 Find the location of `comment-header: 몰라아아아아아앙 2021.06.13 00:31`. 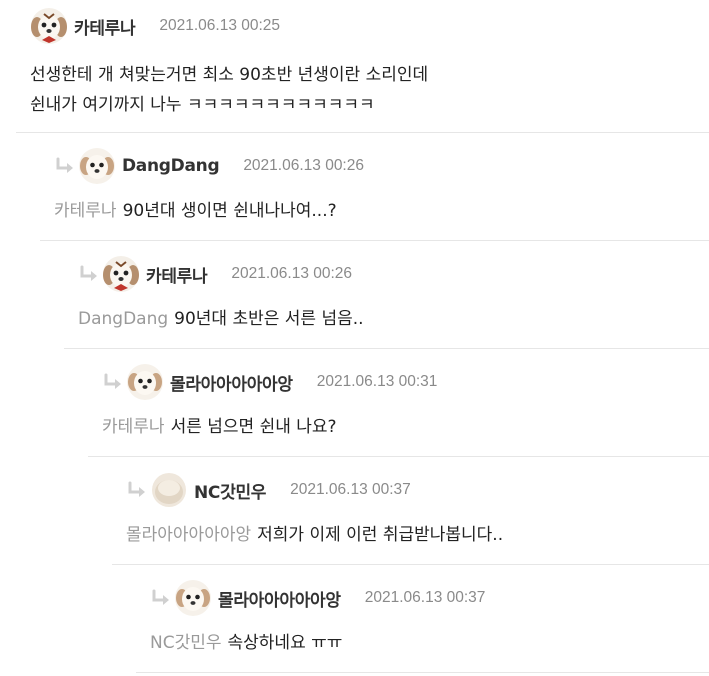

comment-header: 몰라아아아아아앙 2021.06.13 00:31 is located at coordinates (269, 382).